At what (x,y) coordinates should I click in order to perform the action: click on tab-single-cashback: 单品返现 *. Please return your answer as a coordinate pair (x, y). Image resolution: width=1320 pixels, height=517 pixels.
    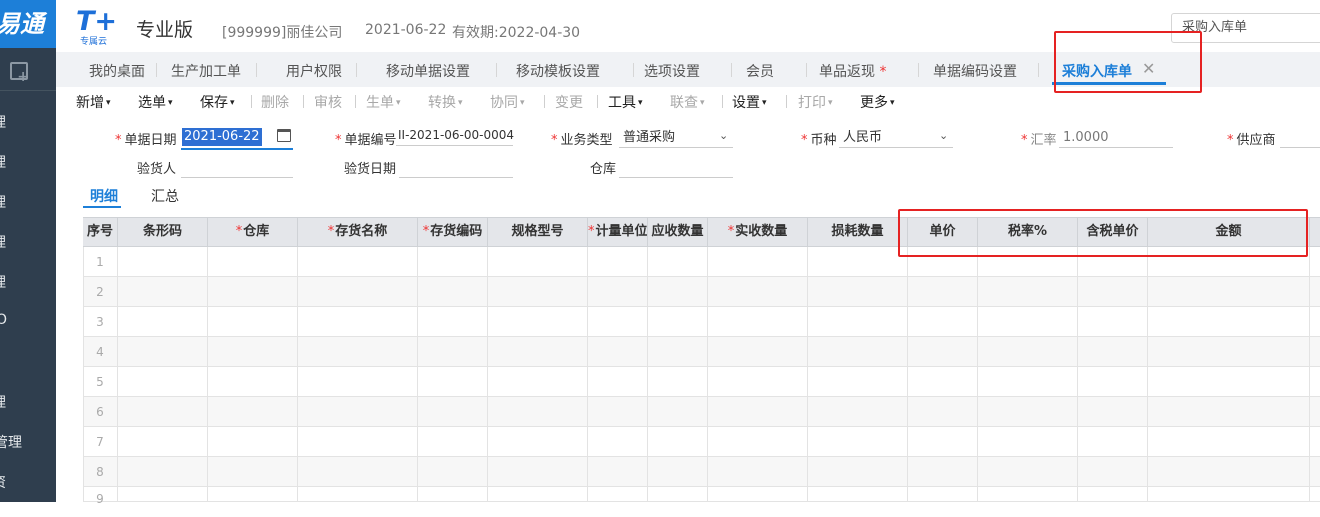
    Looking at the image, I should click on (852, 71).